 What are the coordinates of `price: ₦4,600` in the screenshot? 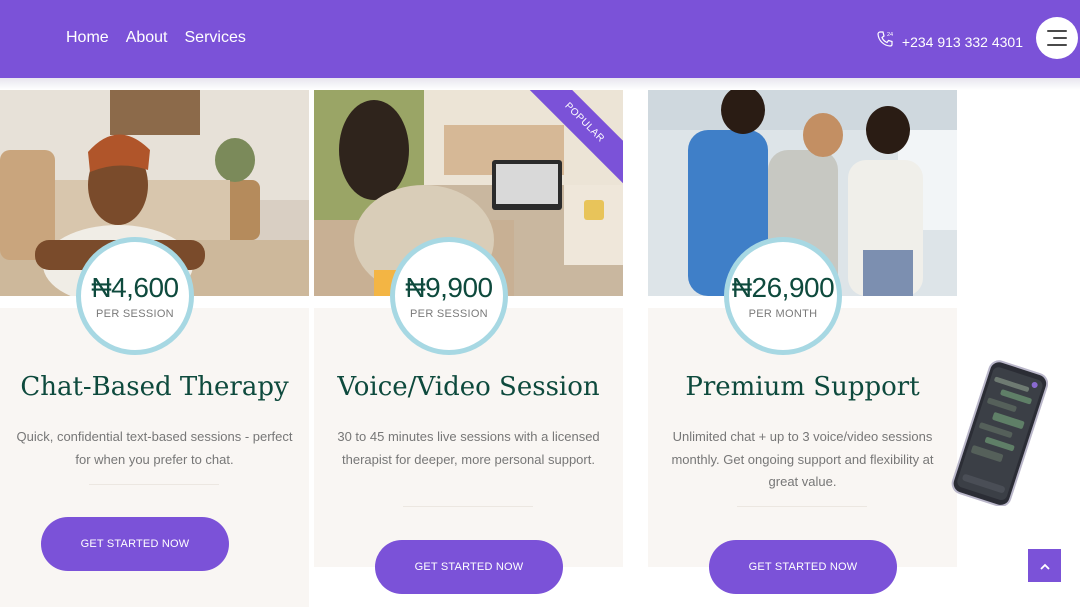 It's located at (135, 287).